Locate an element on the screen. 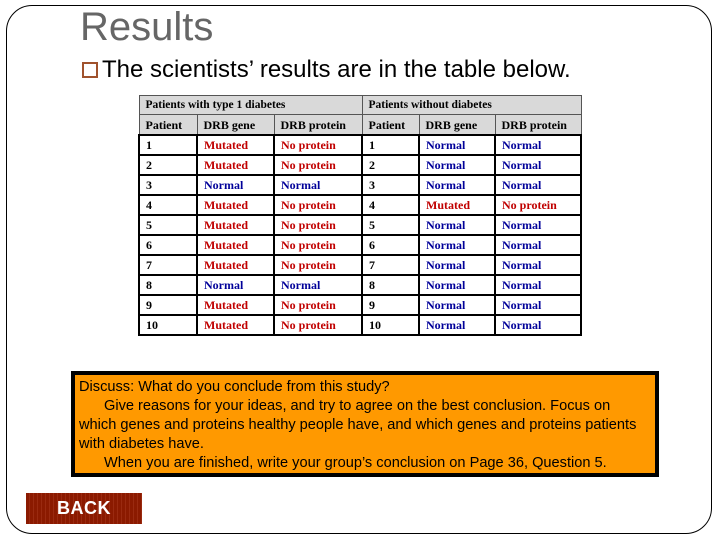 The width and height of the screenshot is (720, 540). group-header-diabetes: Patients with type 1 diabetes is located at coordinates (250, 105).